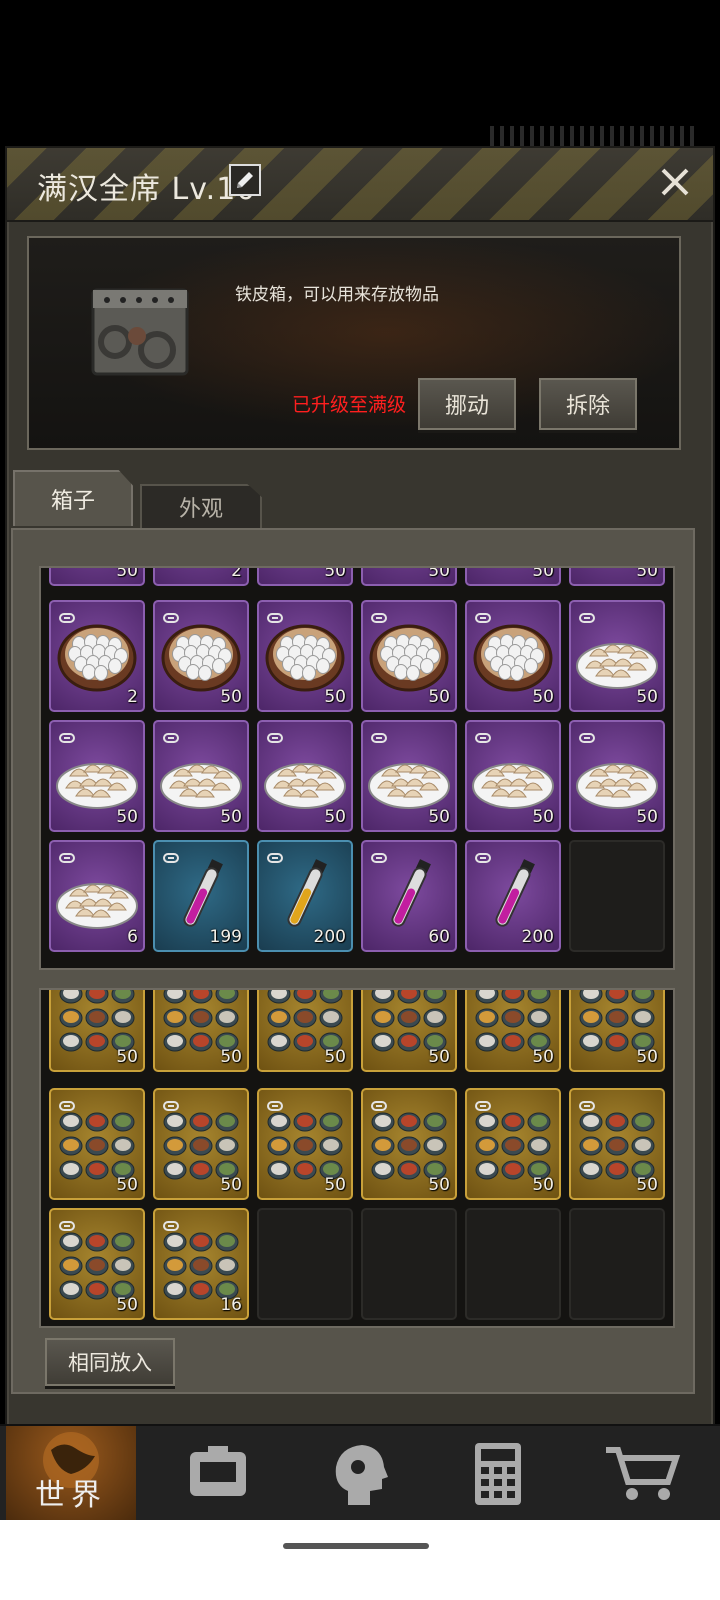 Image resolution: width=720 pixels, height=1600 pixels. What do you see at coordinates (588, 404) in the screenshot?
I see `remove-button: 拆除` at bounding box center [588, 404].